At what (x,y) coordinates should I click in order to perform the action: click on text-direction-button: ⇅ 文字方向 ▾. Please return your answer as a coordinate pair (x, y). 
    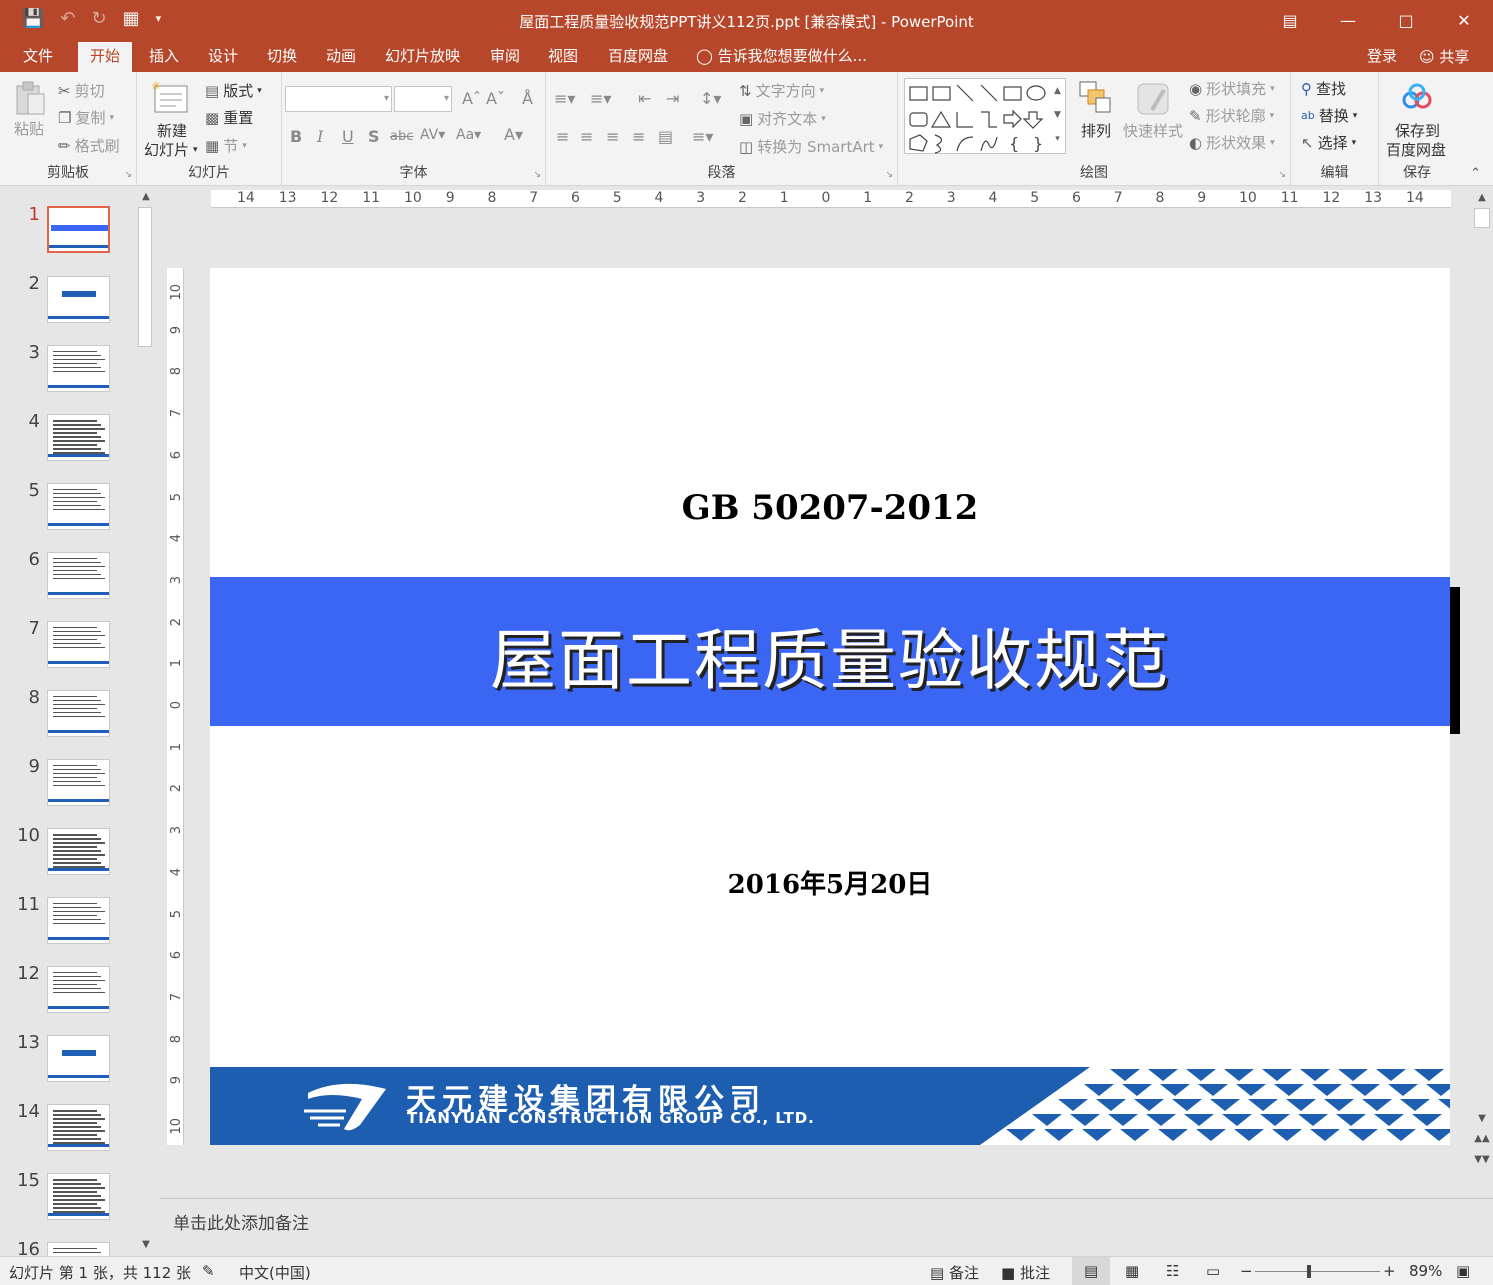
    Looking at the image, I should click on (781, 90).